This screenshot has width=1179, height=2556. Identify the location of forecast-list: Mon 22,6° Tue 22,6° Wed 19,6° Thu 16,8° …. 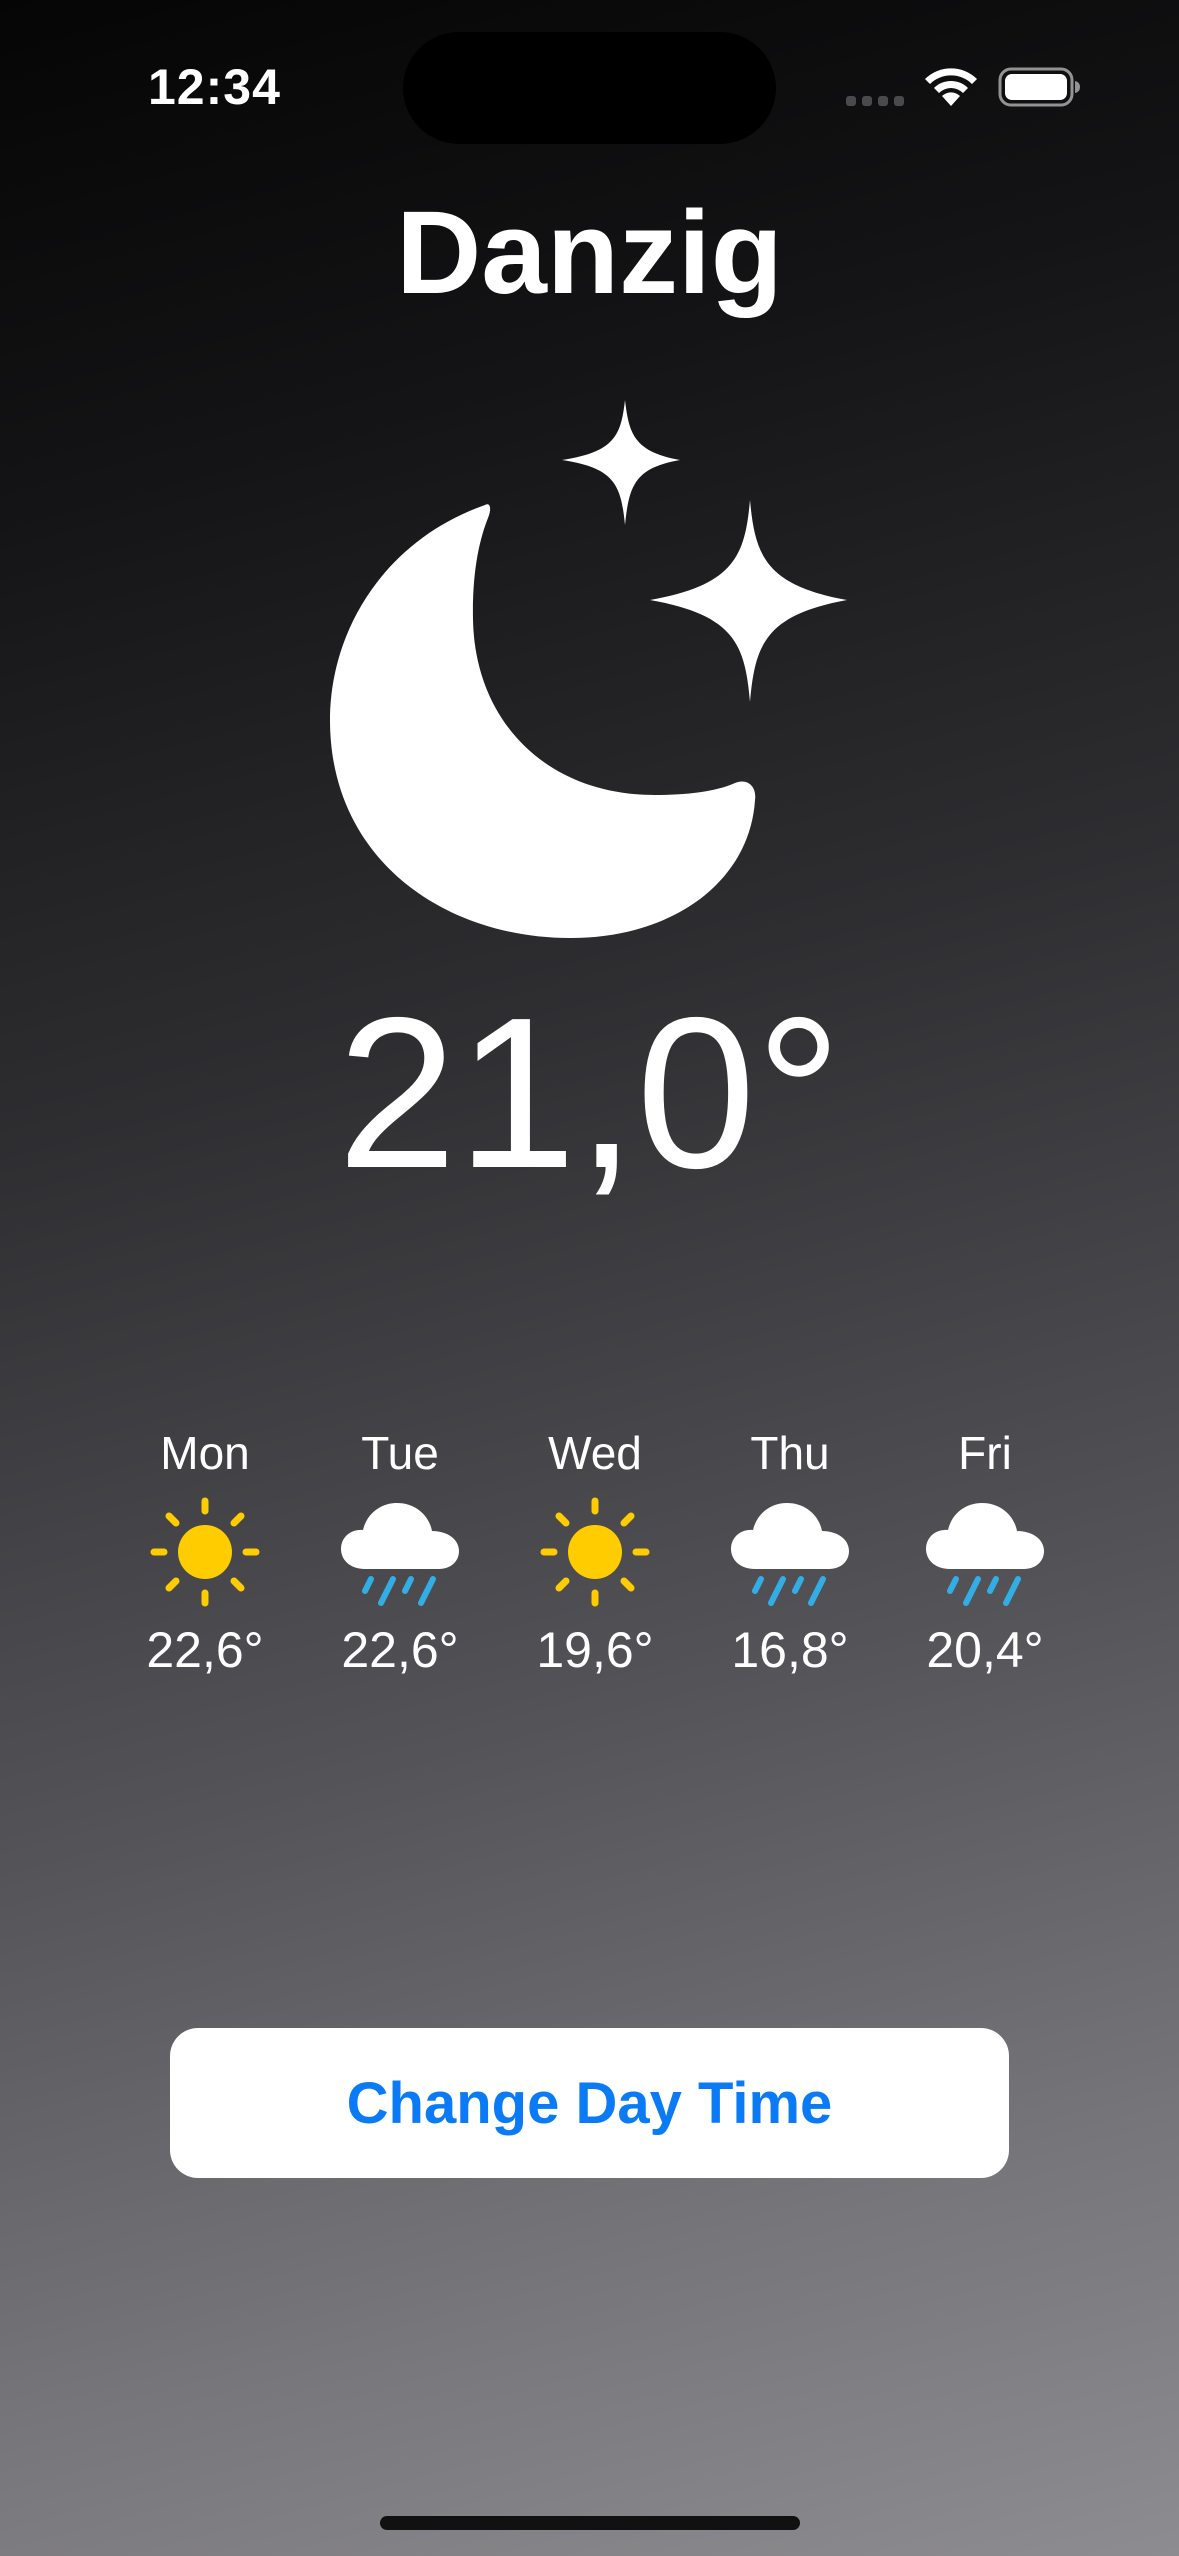
(595, 1552).